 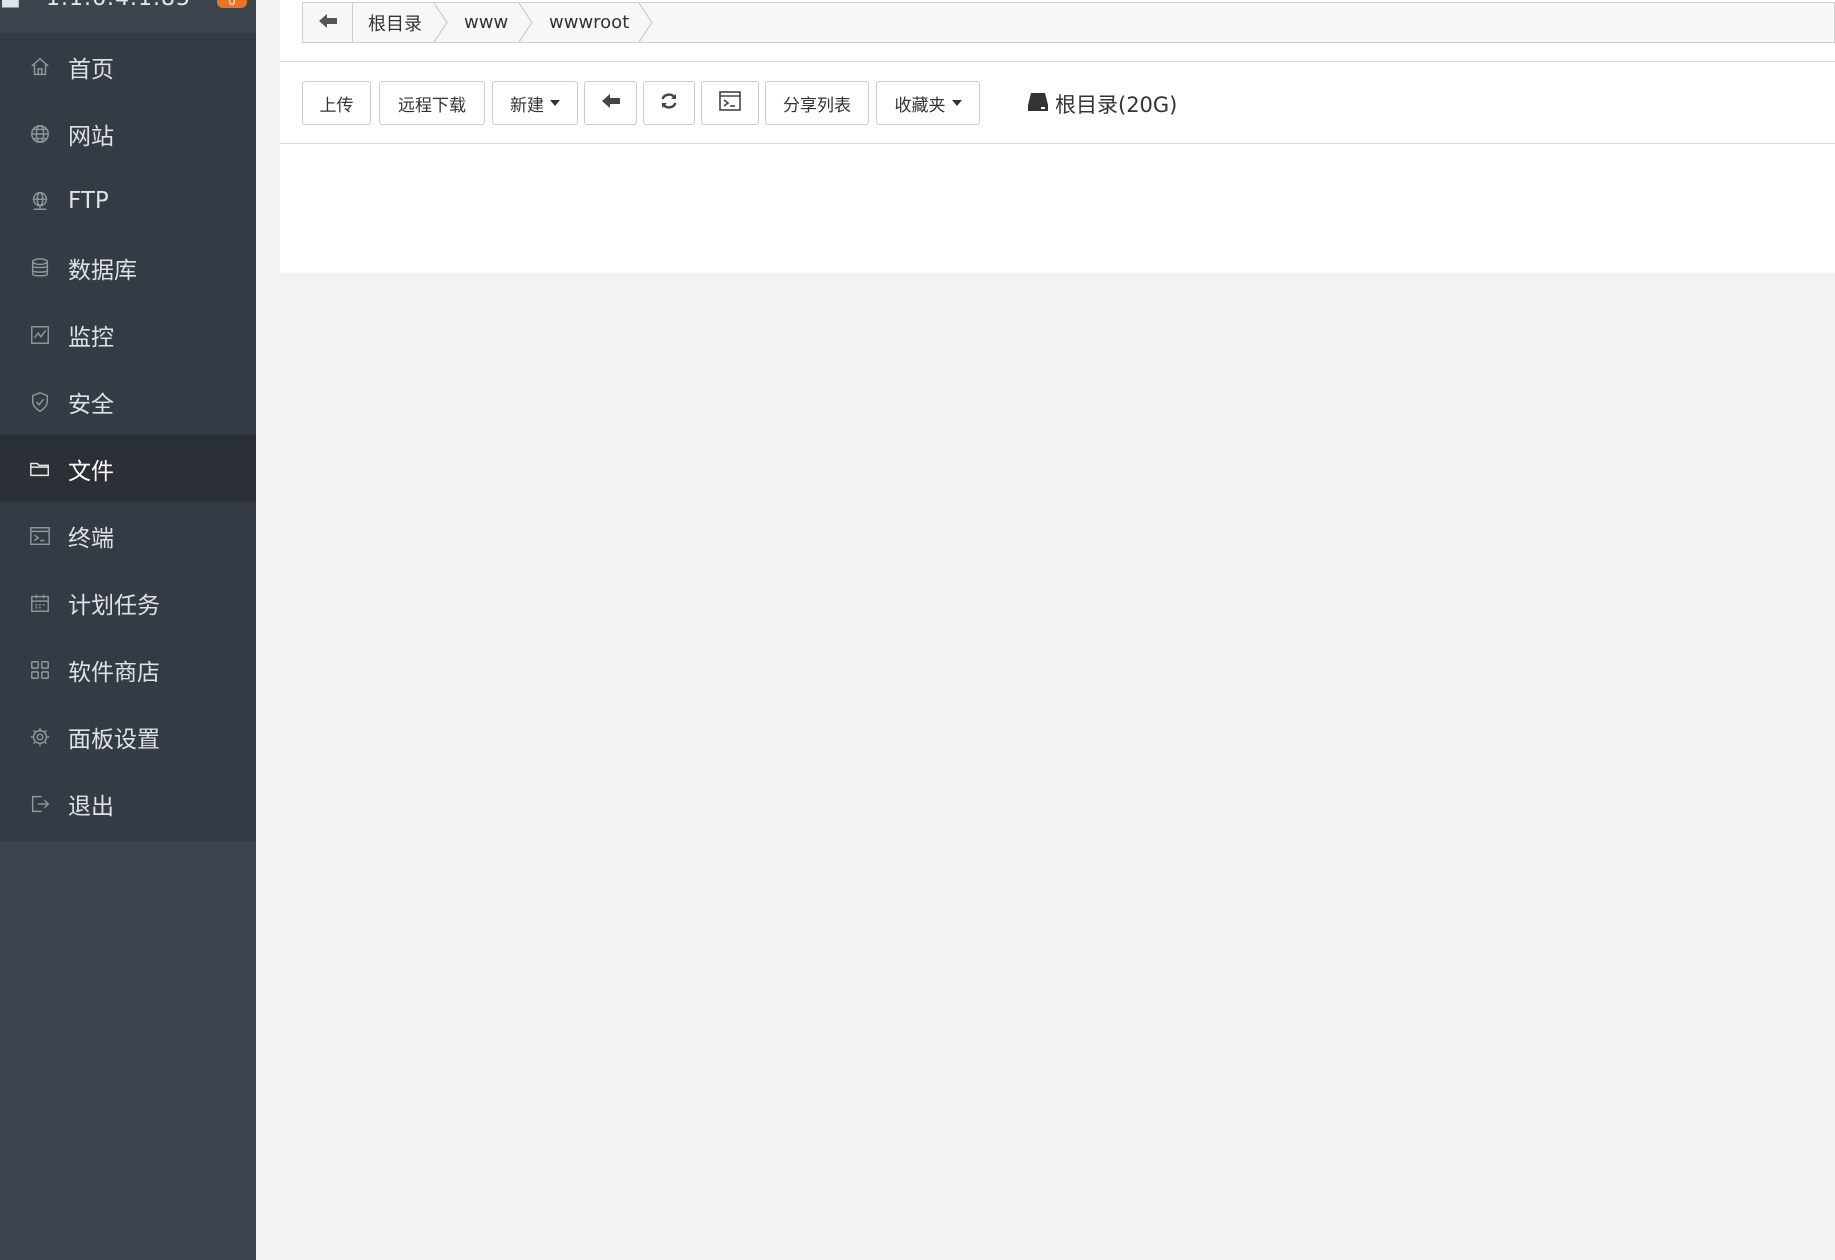 I want to click on server-ip: 1.1.6.4.1.85, so click(x=118, y=5).